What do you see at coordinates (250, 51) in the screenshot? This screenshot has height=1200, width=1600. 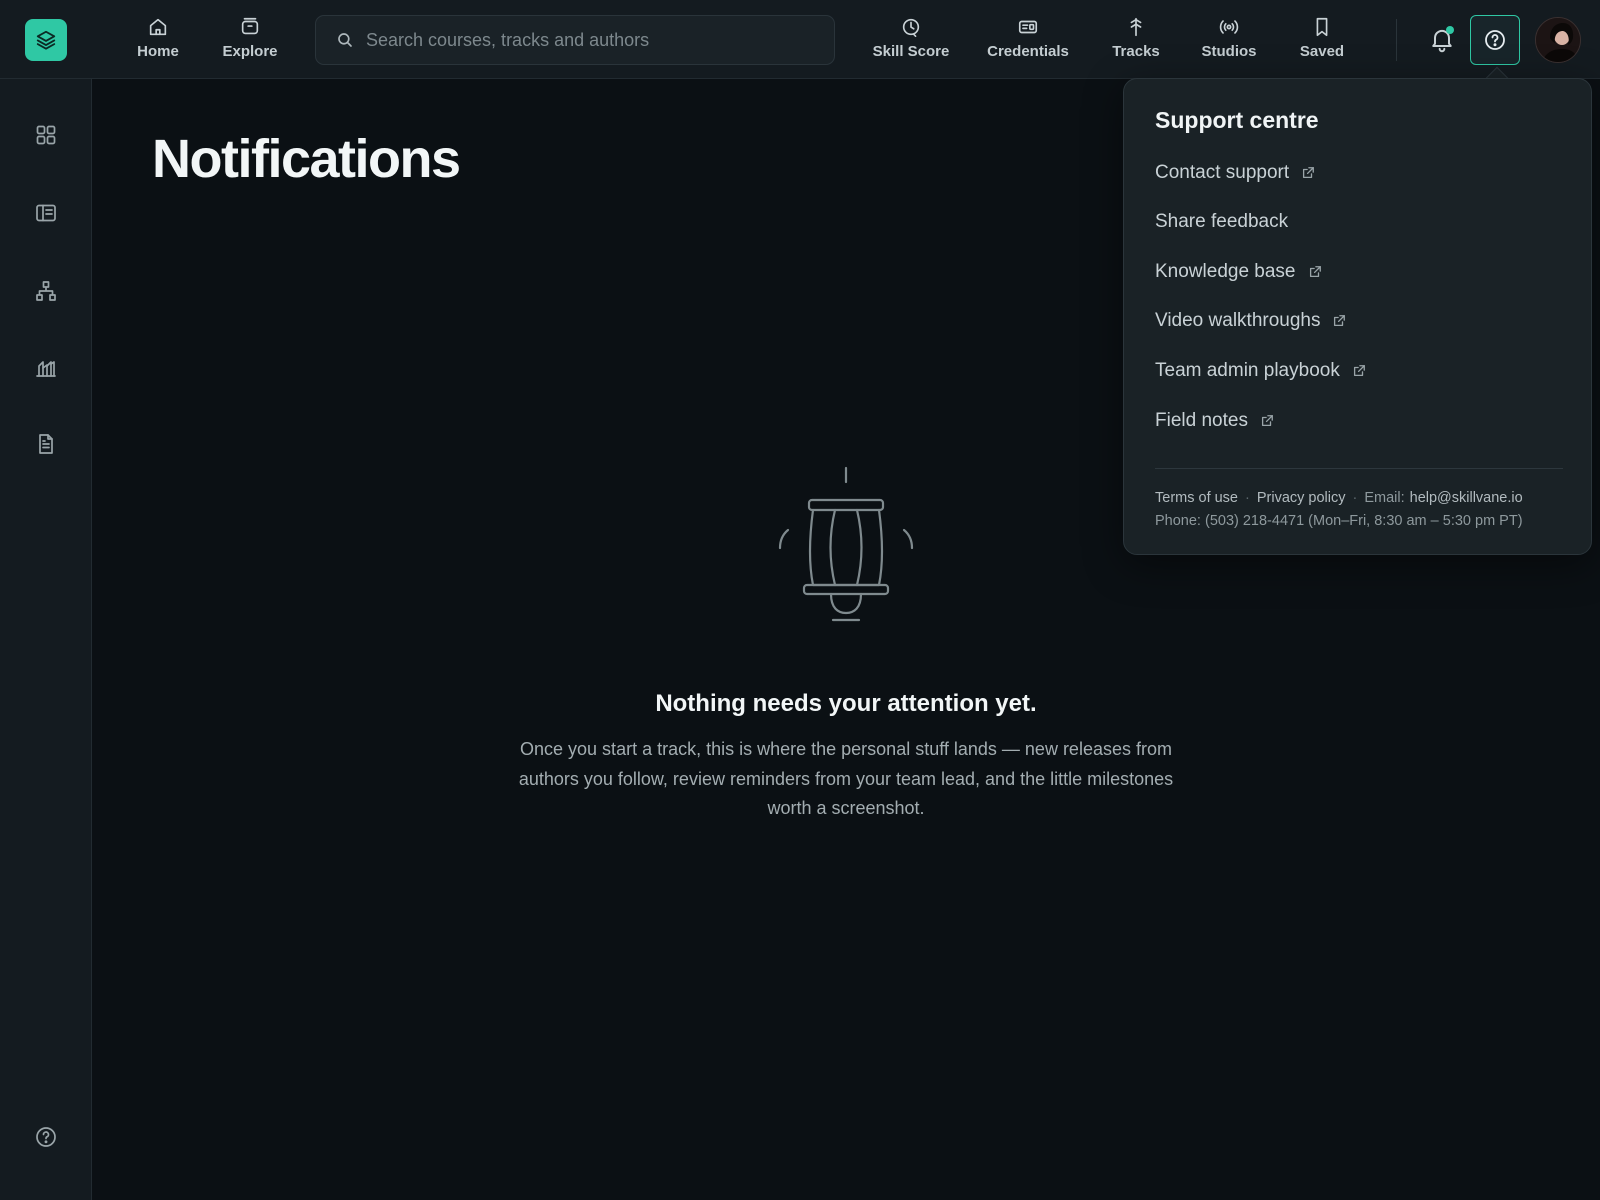 I see `nav-explore-label: Explore` at bounding box center [250, 51].